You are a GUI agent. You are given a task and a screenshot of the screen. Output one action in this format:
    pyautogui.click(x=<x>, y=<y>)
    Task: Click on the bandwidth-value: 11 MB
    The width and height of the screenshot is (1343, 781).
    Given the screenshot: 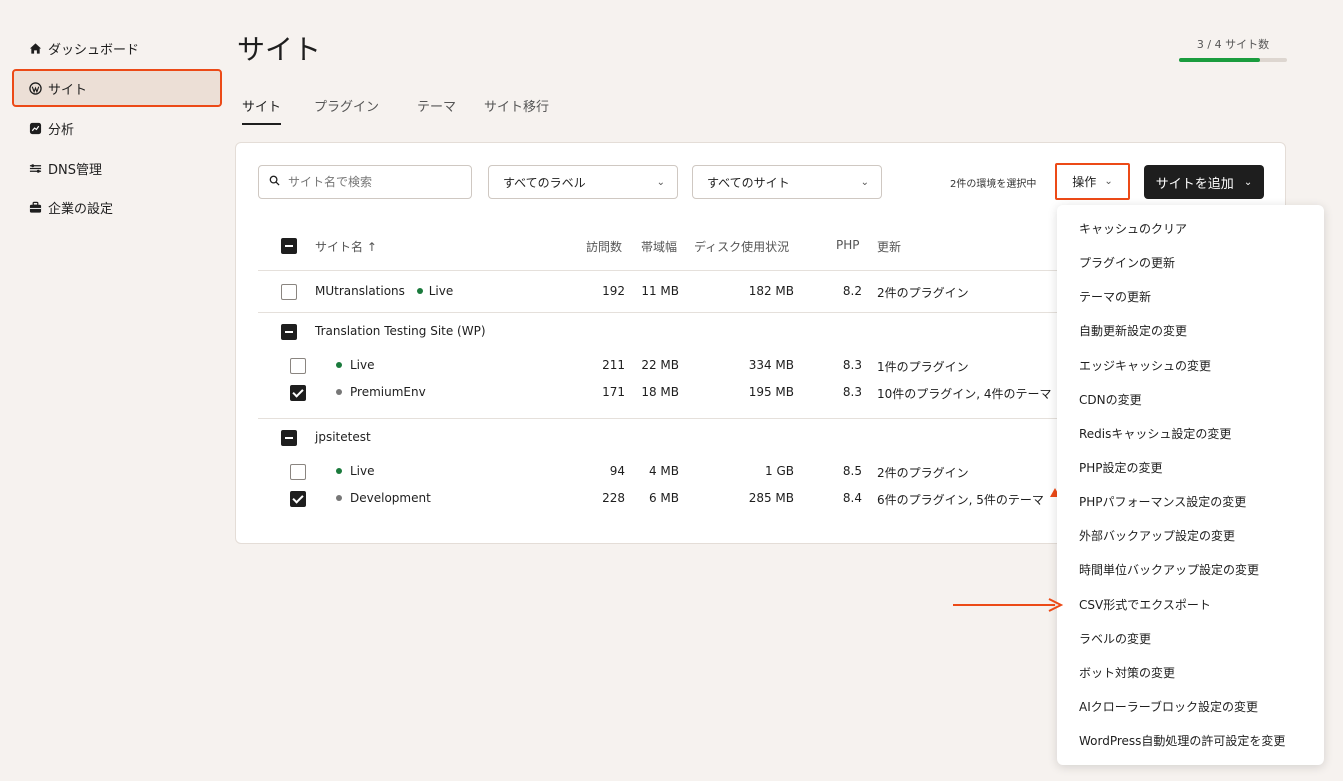 What is the action you would take?
    pyautogui.click(x=660, y=291)
    